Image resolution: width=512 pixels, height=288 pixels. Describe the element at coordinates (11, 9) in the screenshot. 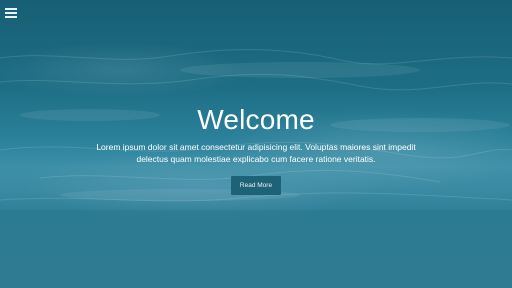

I see `hamburger-menu-icon` at that location.